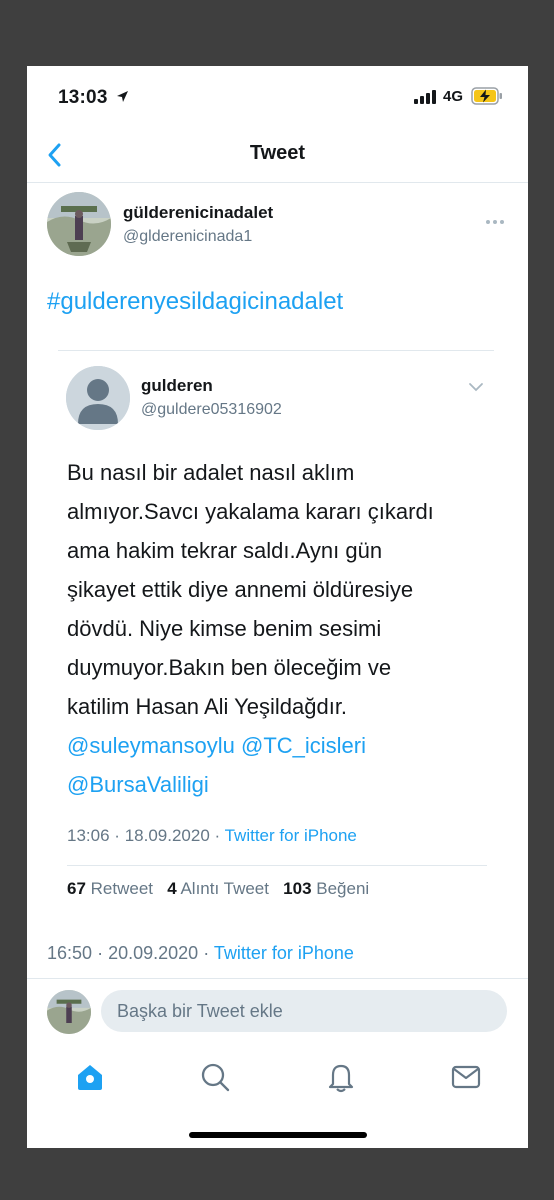 This screenshot has width=554, height=1200. What do you see at coordinates (153, 953) in the screenshot?
I see `tweet-date: 20.09.2020` at bounding box center [153, 953].